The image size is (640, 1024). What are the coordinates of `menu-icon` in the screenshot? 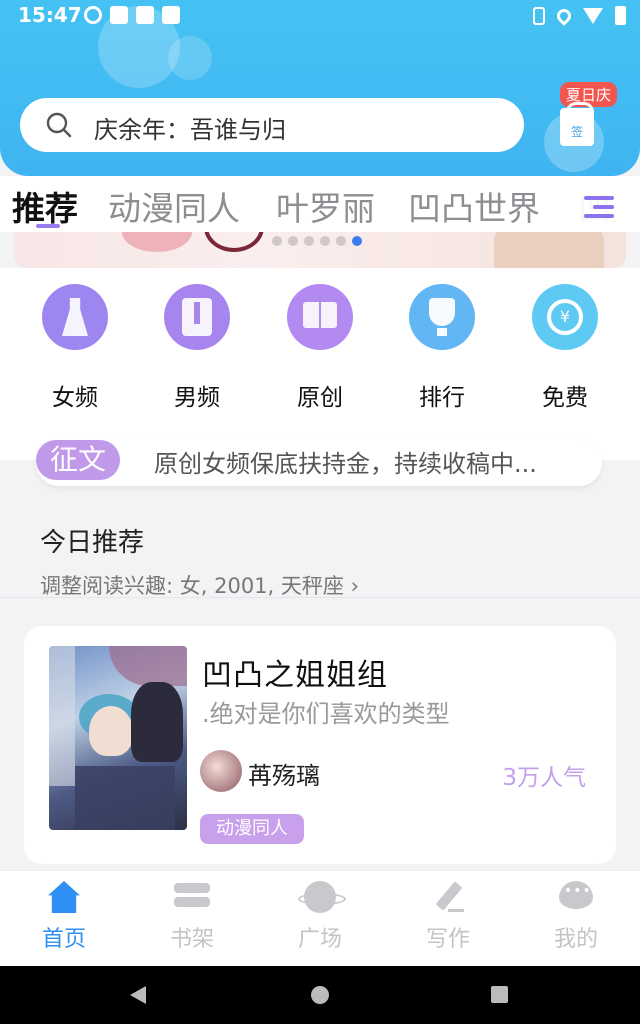 It's located at (599, 207).